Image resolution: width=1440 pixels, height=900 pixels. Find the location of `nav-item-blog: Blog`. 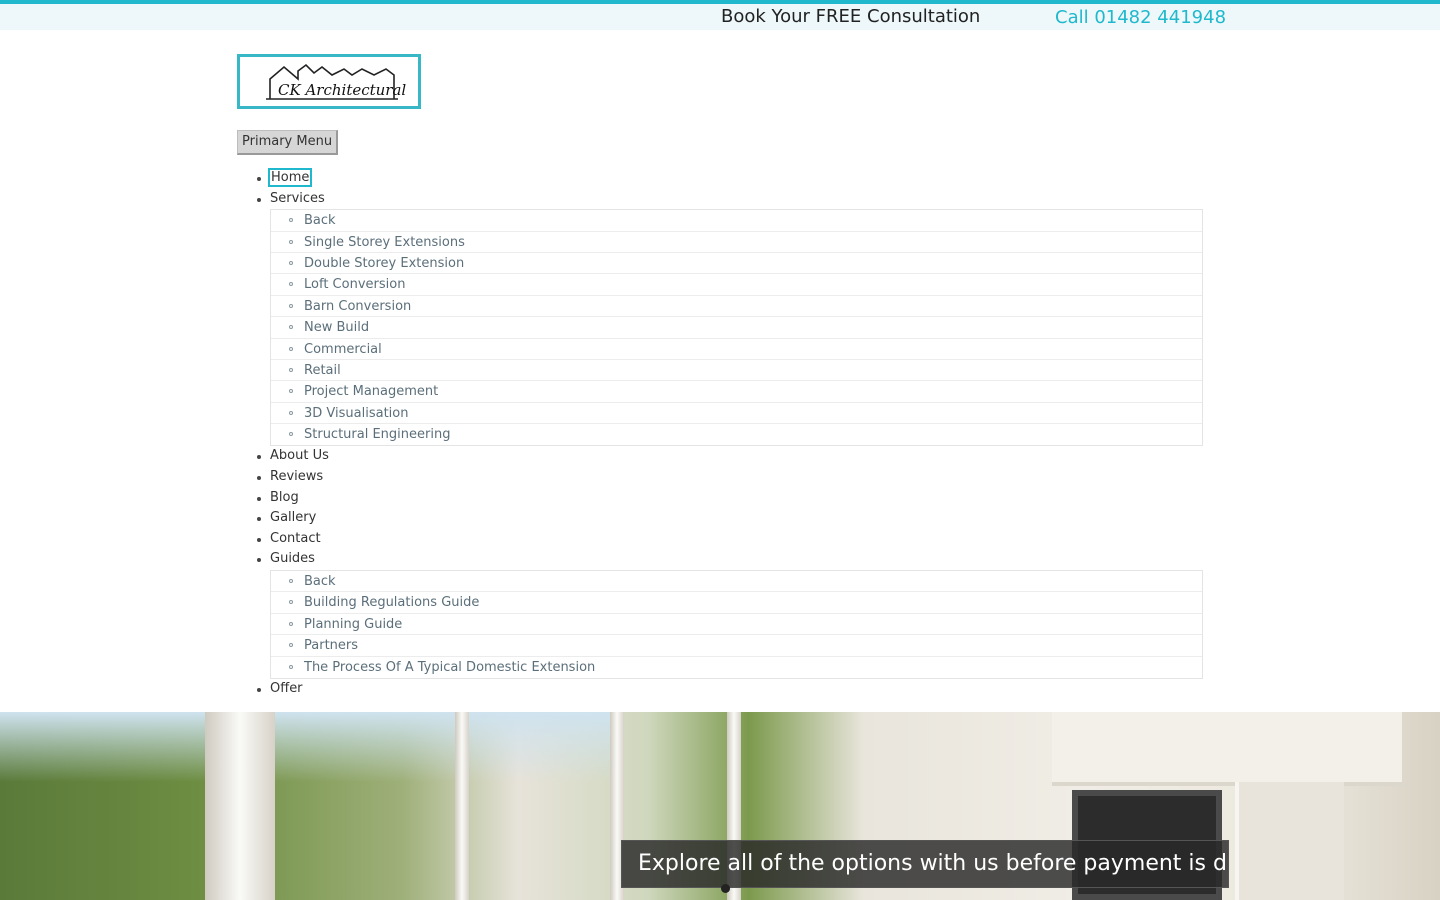

nav-item-blog: Blog is located at coordinates (729, 498).